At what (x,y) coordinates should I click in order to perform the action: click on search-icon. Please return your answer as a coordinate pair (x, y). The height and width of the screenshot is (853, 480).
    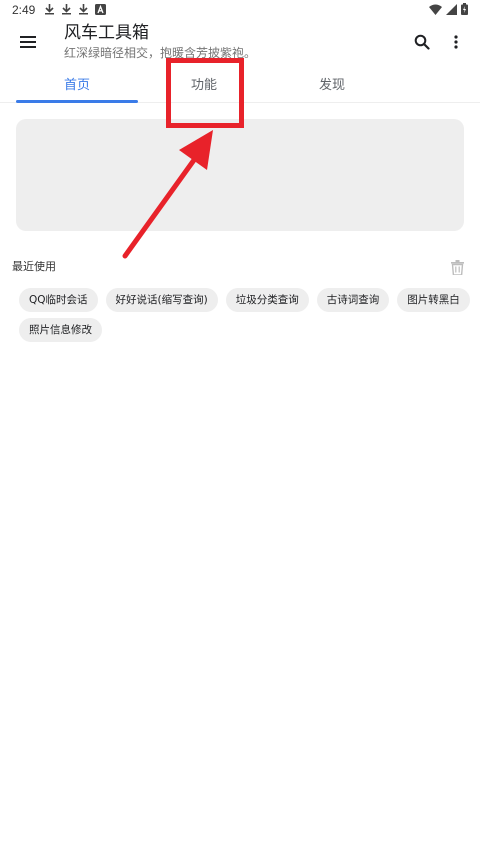
    Looking at the image, I should click on (422, 42).